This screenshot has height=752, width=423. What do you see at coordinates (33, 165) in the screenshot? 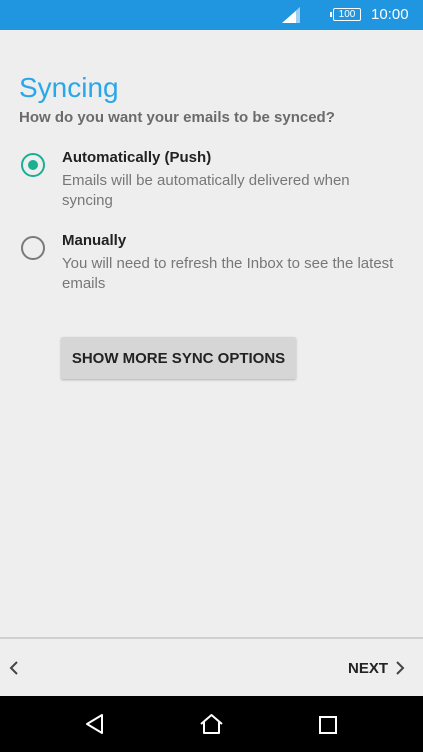
I see `radio-push` at bounding box center [33, 165].